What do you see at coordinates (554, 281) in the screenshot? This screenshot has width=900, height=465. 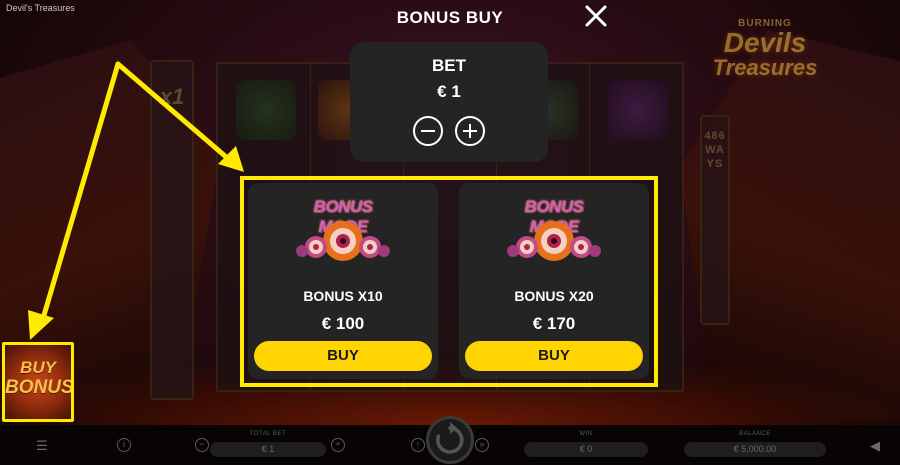 I see `bonus-offer-card-x20: BONUS MODE BONUS X20 € 170 BUY` at bounding box center [554, 281].